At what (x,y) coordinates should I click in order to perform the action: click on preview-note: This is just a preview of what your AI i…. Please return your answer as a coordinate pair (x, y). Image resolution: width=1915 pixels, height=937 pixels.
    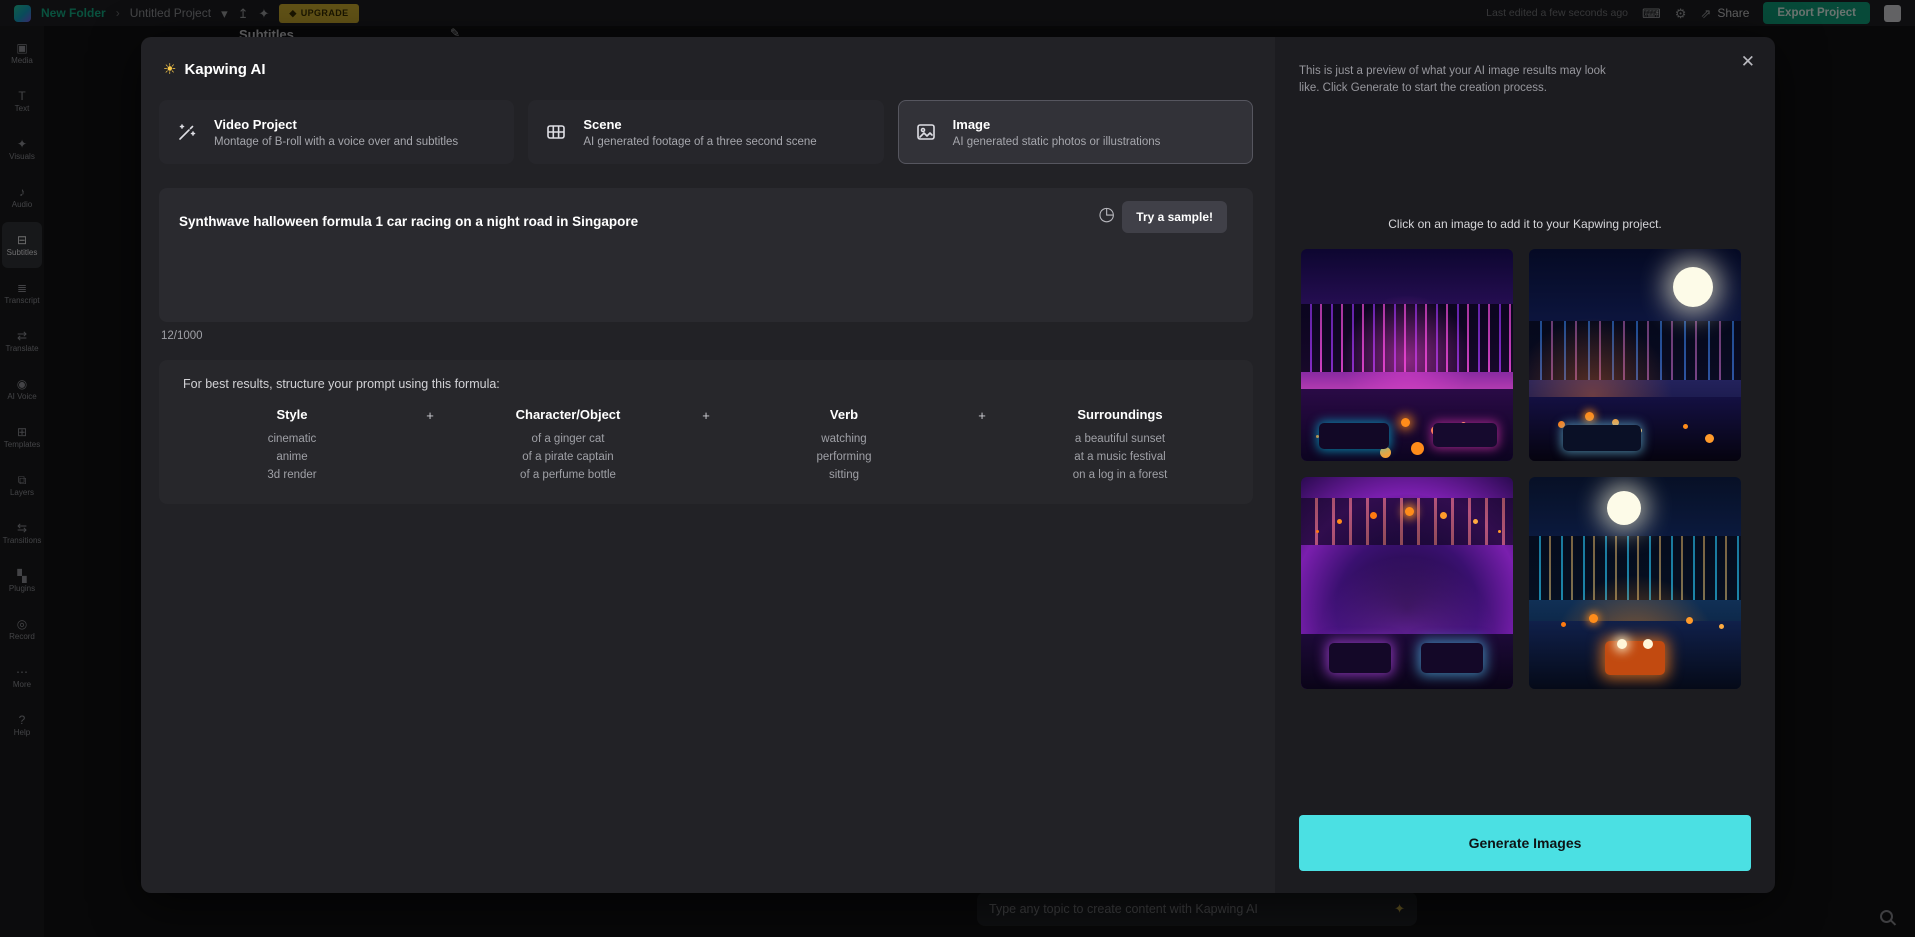
    Looking at the image, I should click on (1452, 80).